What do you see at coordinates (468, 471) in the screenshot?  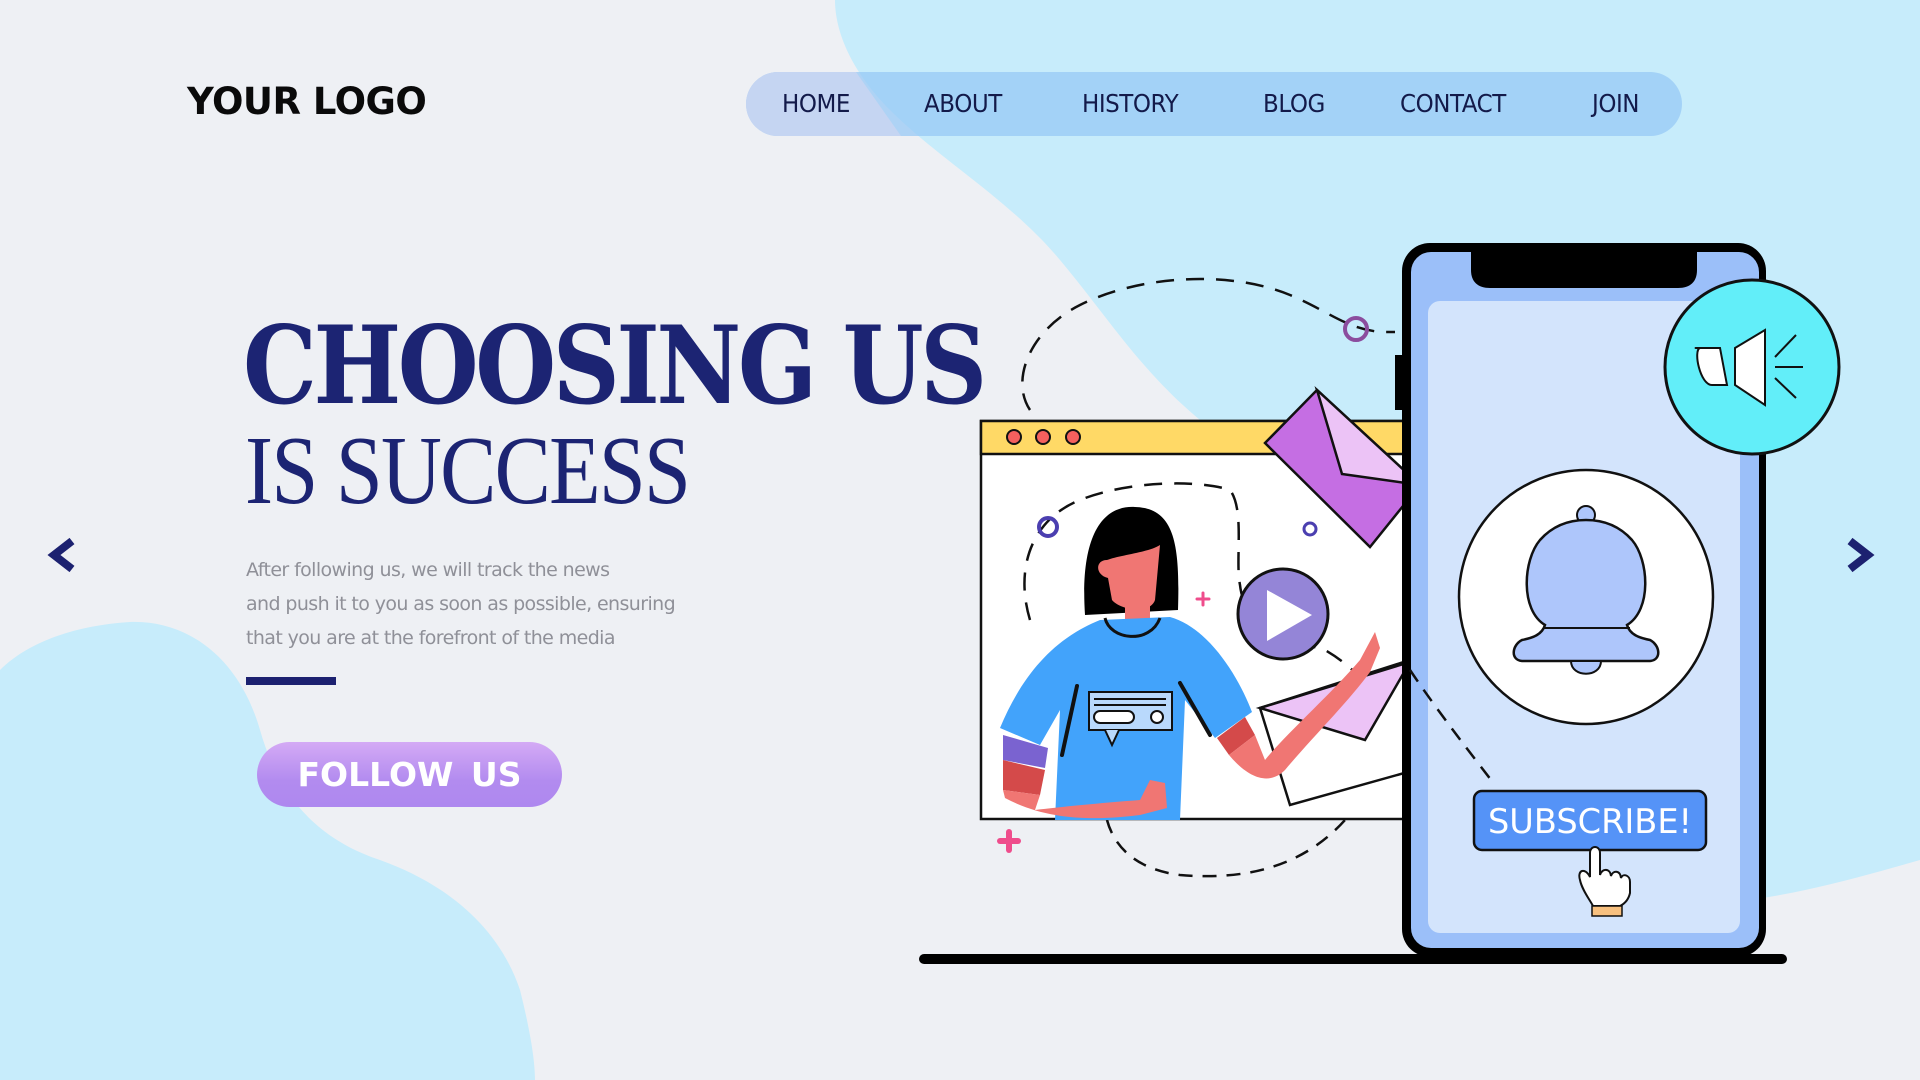 I see `headline-line-2: IS SUCCESS` at bounding box center [468, 471].